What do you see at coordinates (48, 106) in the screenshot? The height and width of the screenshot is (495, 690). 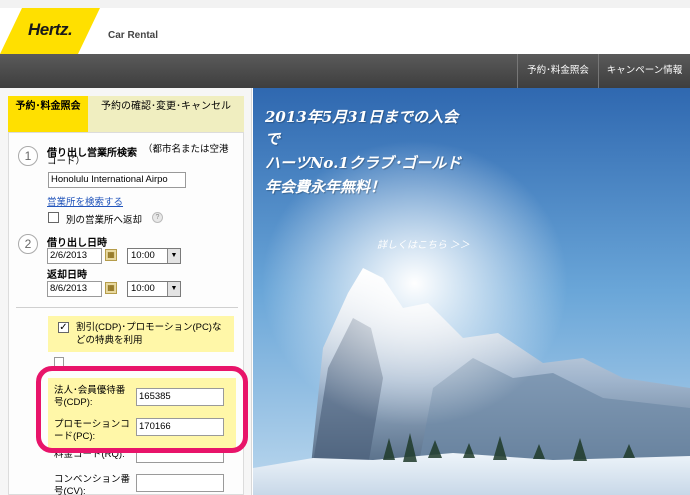 I see `tab-reservation-label: 予約･料金照会` at bounding box center [48, 106].